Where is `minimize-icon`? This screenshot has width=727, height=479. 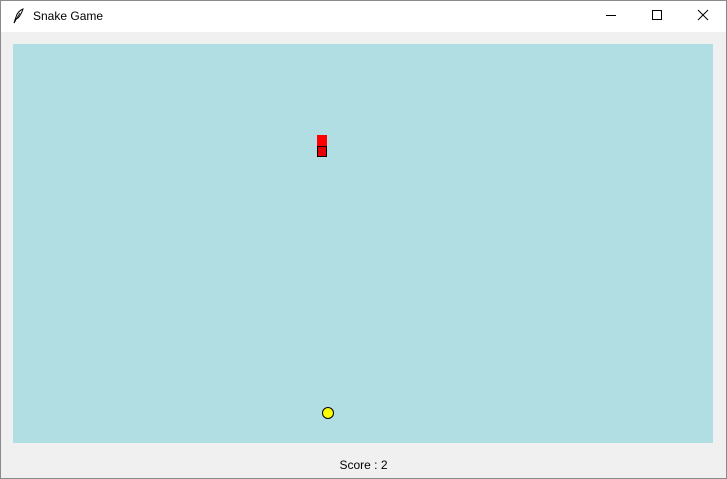 minimize-icon is located at coordinates (611, 17).